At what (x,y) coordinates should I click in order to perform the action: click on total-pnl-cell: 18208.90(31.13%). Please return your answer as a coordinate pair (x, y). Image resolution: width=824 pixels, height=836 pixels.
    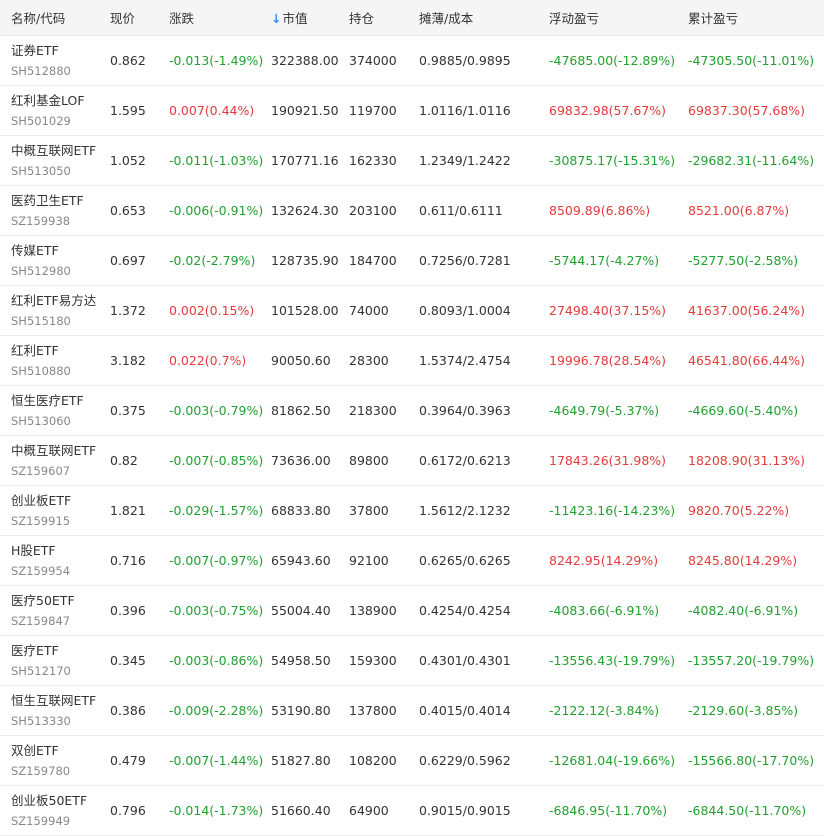
    Looking at the image, I should click on (756, 460).